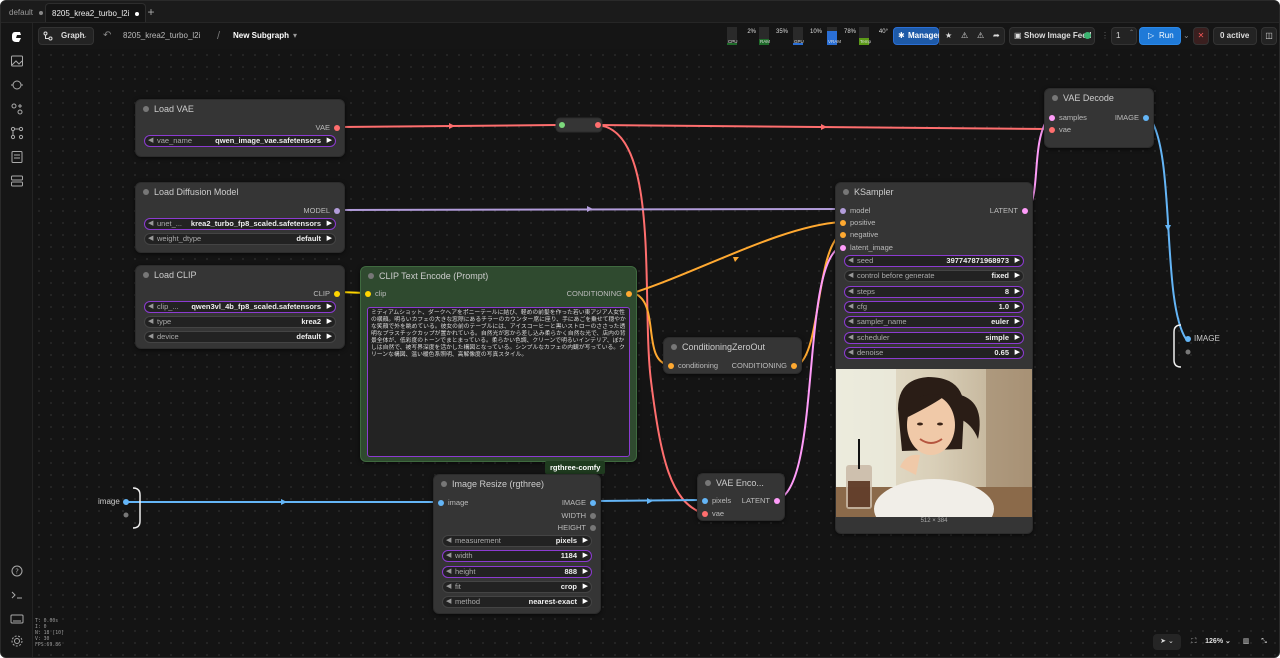 Image resolution: width=1280 pixels, height=658 pixels. What do you see at coordinates (328, 128) in the screenshot?
I see `output-slot-vae: VAE` at bounding box center [328, 128].